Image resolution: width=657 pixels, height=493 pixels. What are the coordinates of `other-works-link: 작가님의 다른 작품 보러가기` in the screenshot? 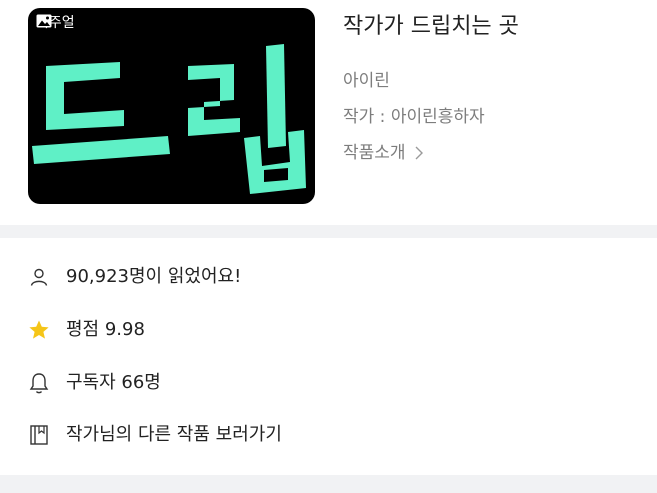 It's located at (155, 435).